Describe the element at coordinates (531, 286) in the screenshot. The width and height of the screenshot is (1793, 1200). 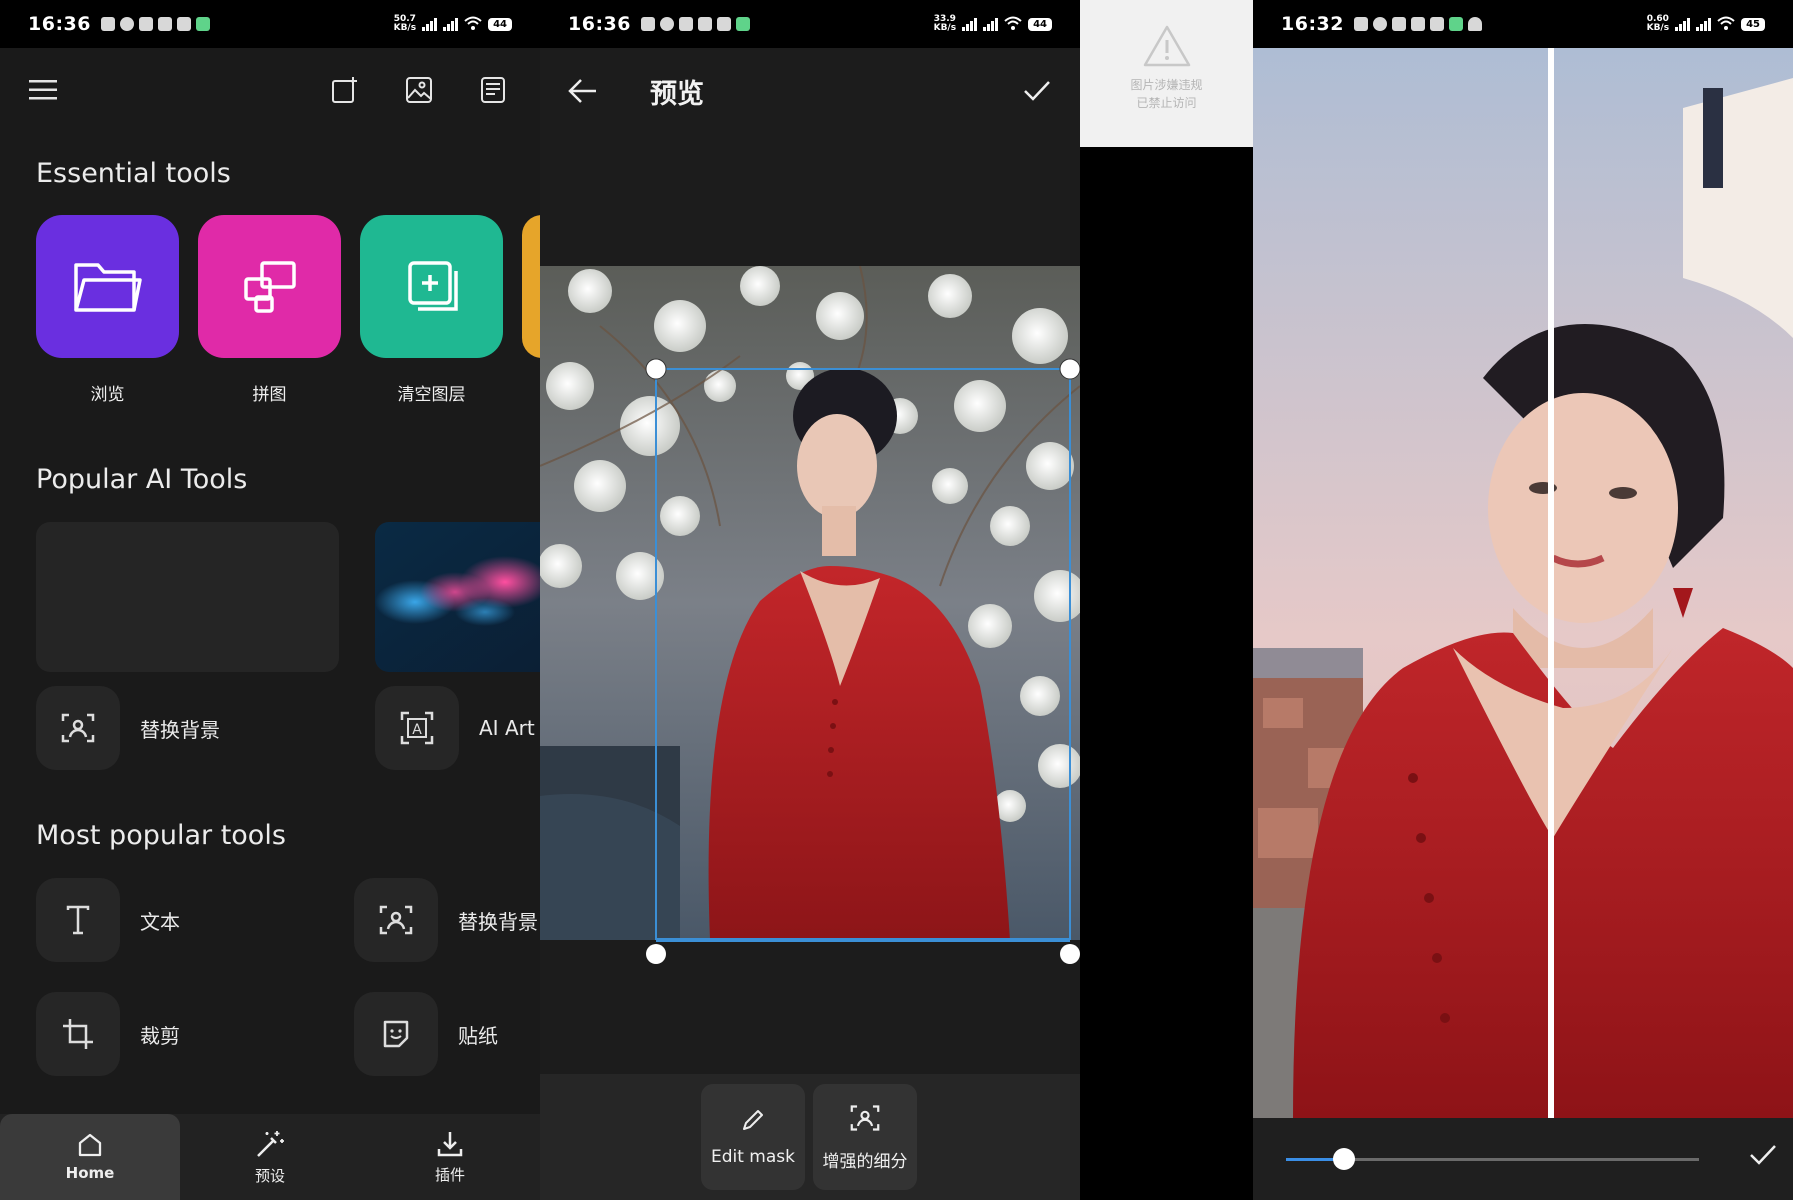
I see `tool-icon` at that location.